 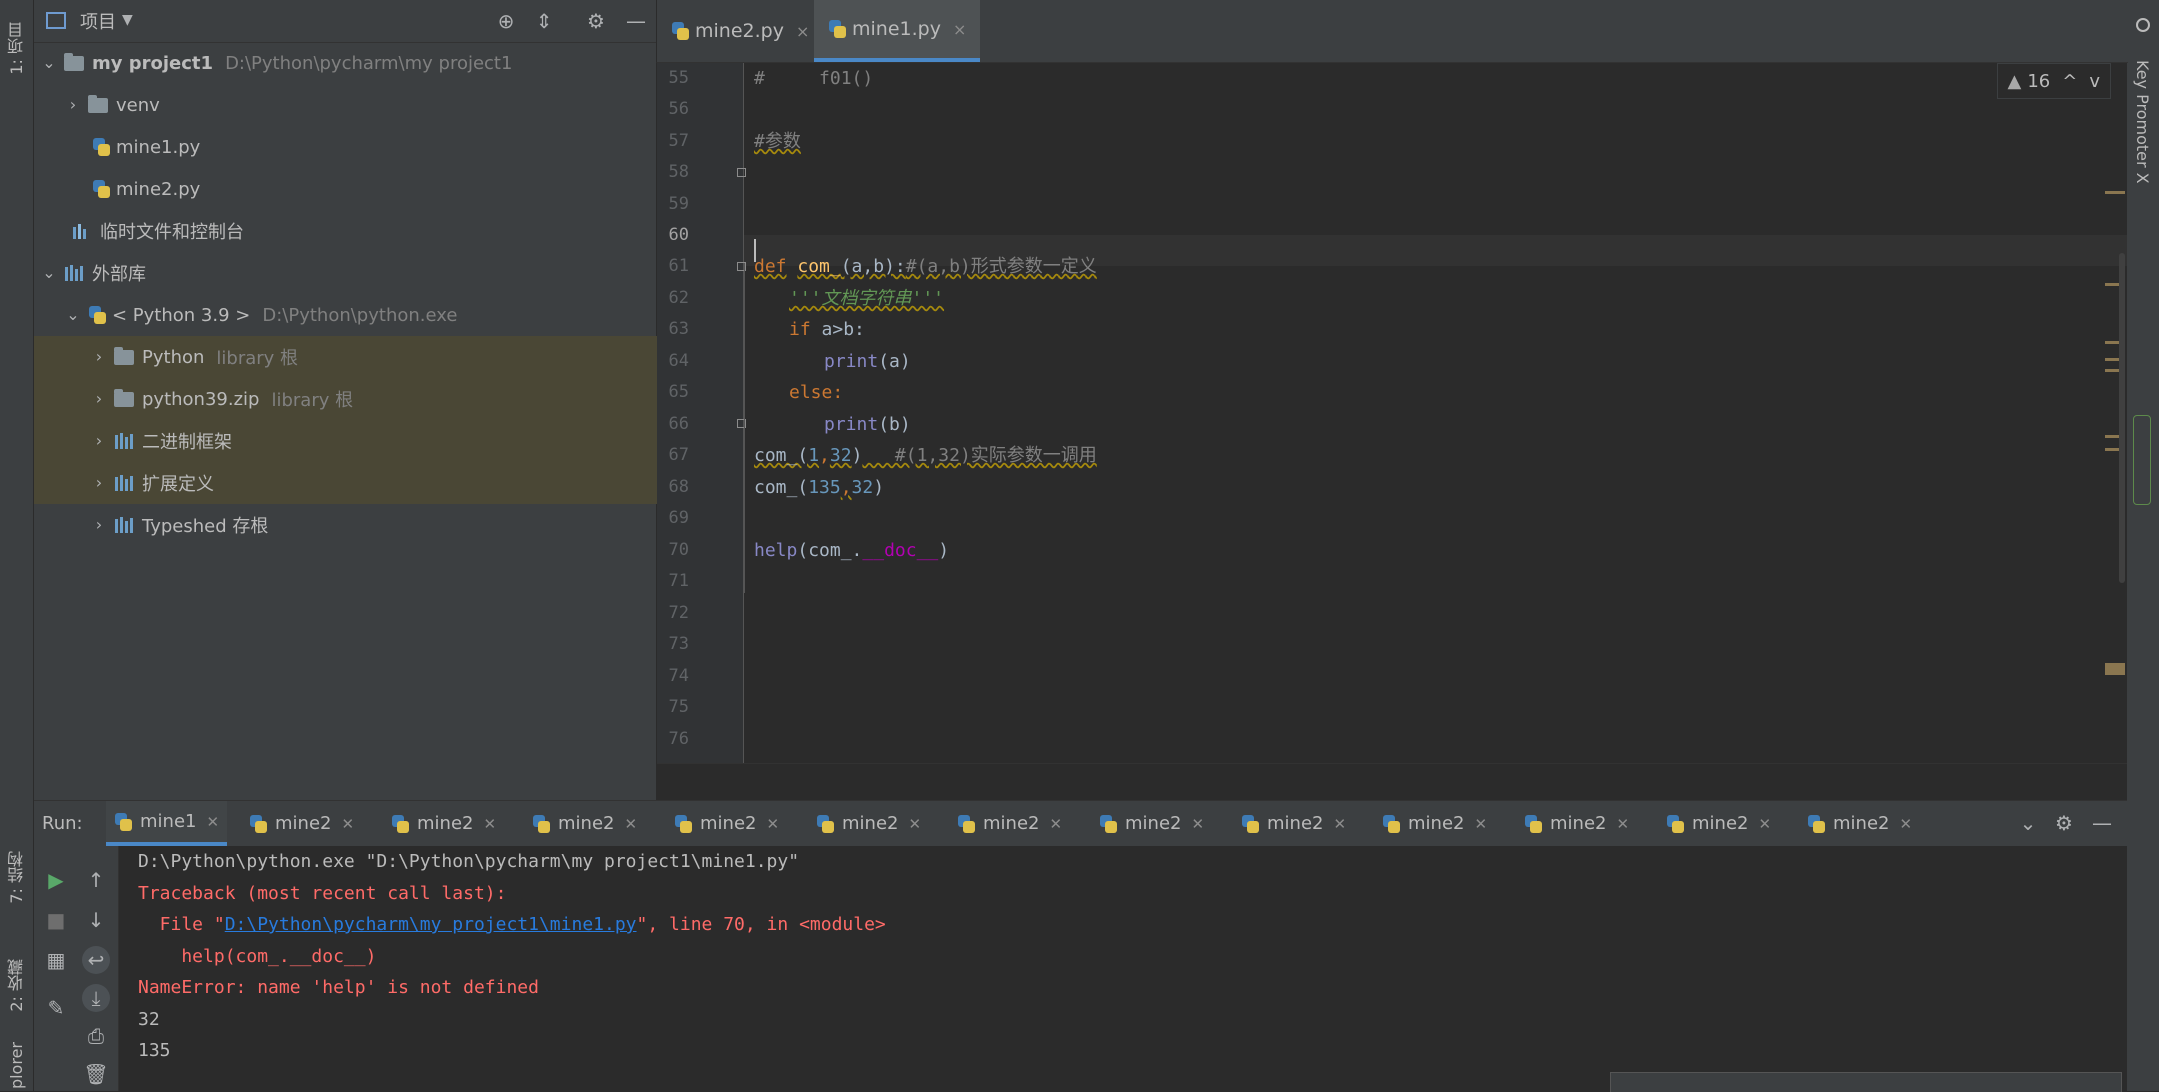 I want to click on explorer-tool-tab: plorer, so click(x=16, y=1065).